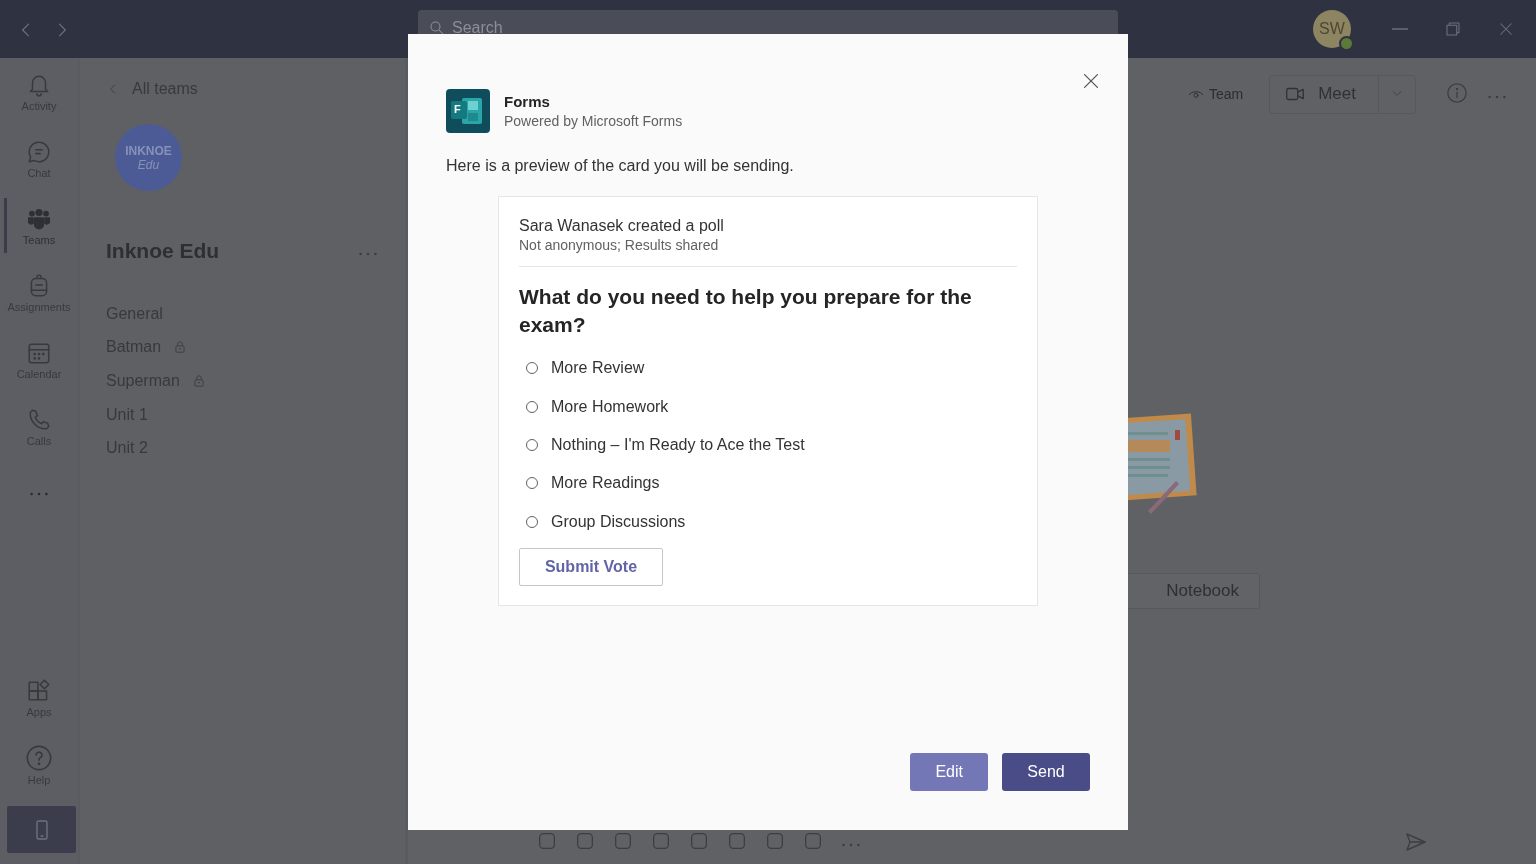 The height and width of the screenshot is (864, 1536). Describe the element at coordinates (527, 101) in the screenshot. I see `app-name: Forms` at that location.